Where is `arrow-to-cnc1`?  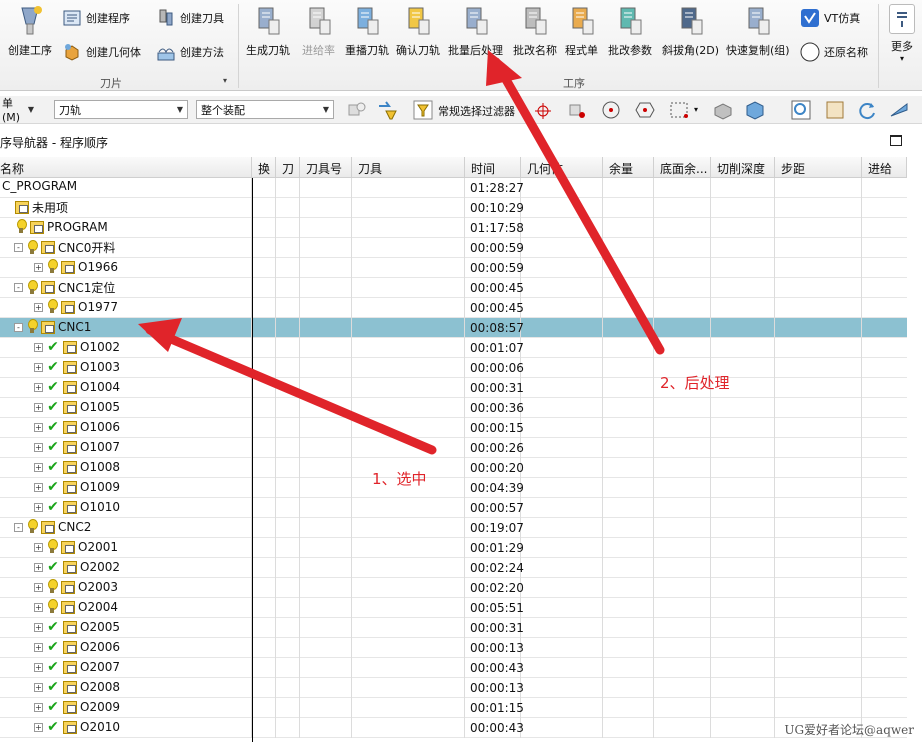
arrow-to-cnc1 is located at coordinates (291, 390).